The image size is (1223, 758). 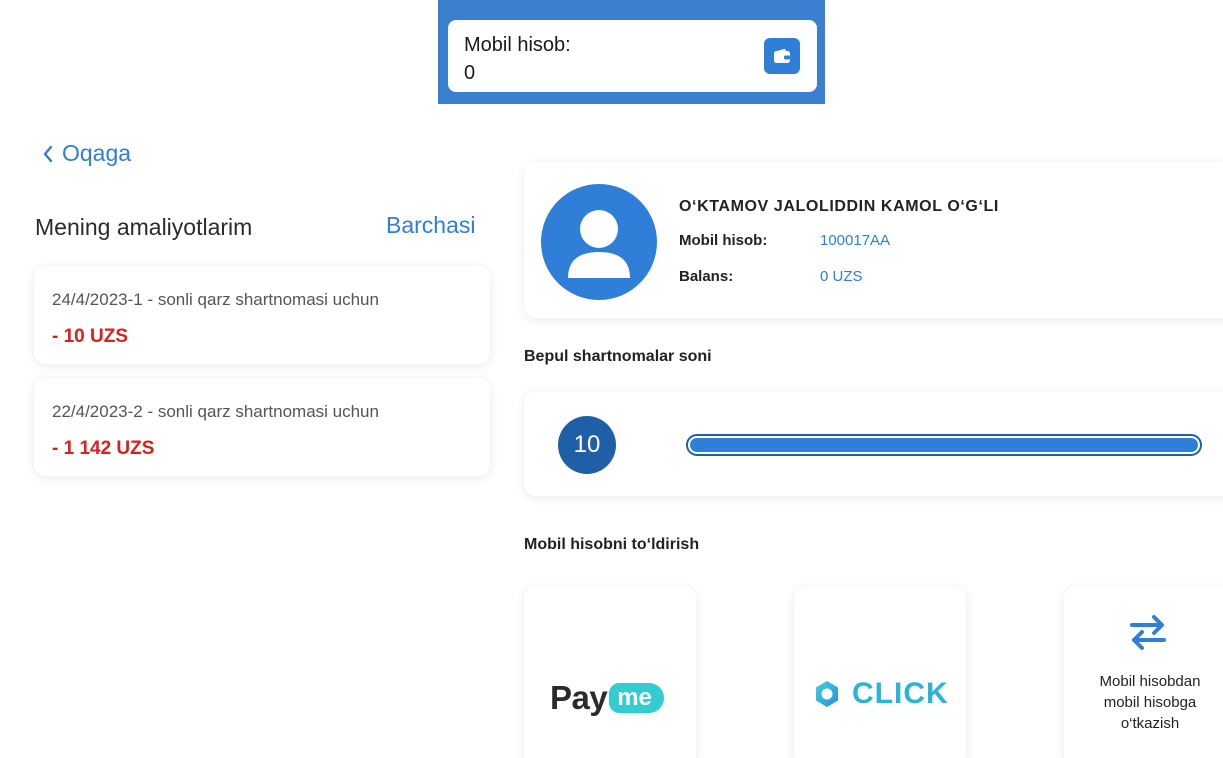 What do you see at coordinates (430, 225) in the screenshot?
I see `view-all-link: Barchasi` at bounding box center [430, 225].